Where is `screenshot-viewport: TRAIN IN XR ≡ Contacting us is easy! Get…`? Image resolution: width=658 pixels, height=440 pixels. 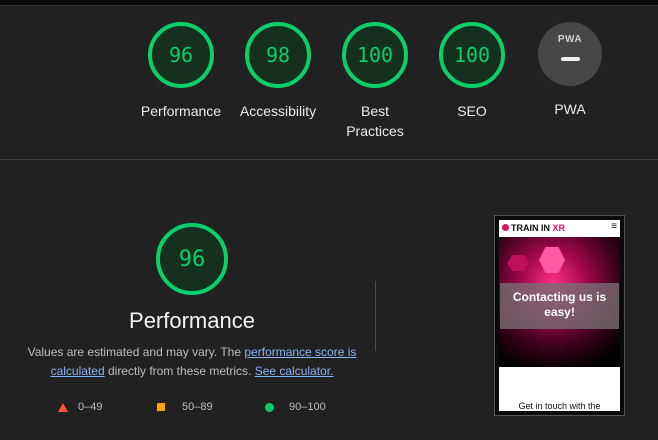
screenshot-viewport: TRAIN IN XR ≡ Contacting us is easy! Get… is located at coordinates (559, 315).